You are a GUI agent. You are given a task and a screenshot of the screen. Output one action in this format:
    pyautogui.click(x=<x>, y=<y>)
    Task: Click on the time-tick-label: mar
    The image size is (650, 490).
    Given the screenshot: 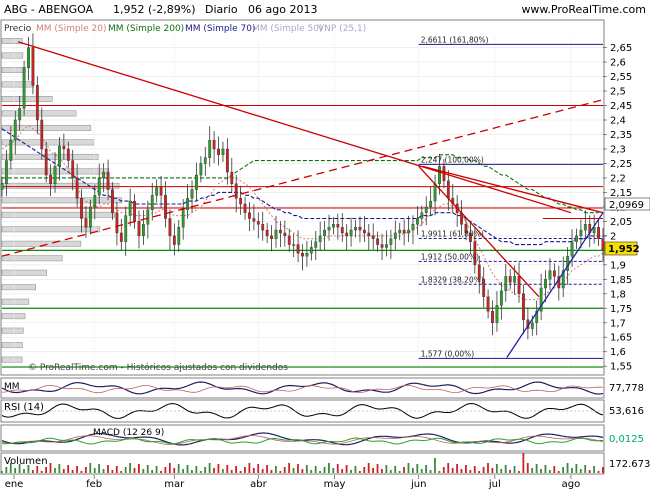 What is the action you would take?
    pyautogui.click(x=174, y=484)
    